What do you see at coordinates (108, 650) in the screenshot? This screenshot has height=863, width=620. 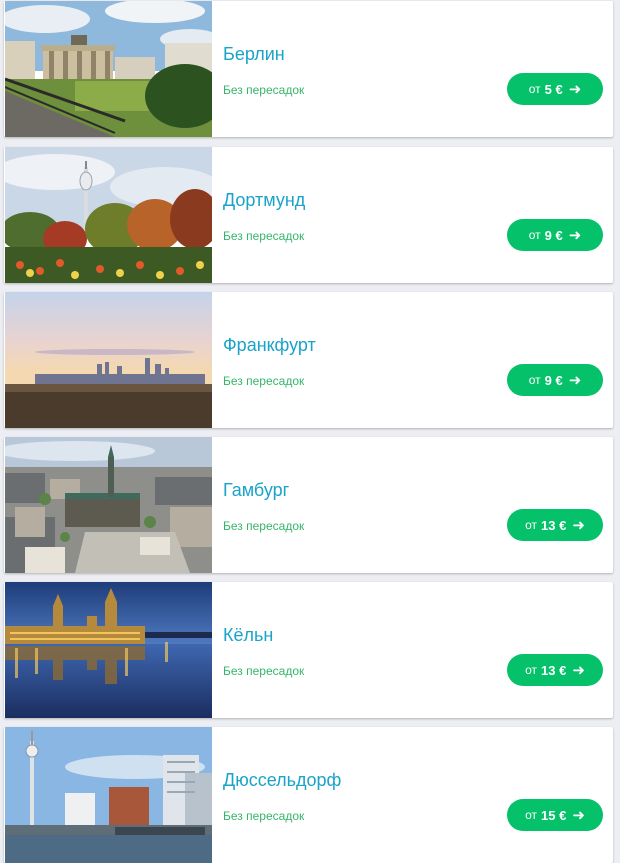 I see `koln-photo` at bounding box center [108, 650].